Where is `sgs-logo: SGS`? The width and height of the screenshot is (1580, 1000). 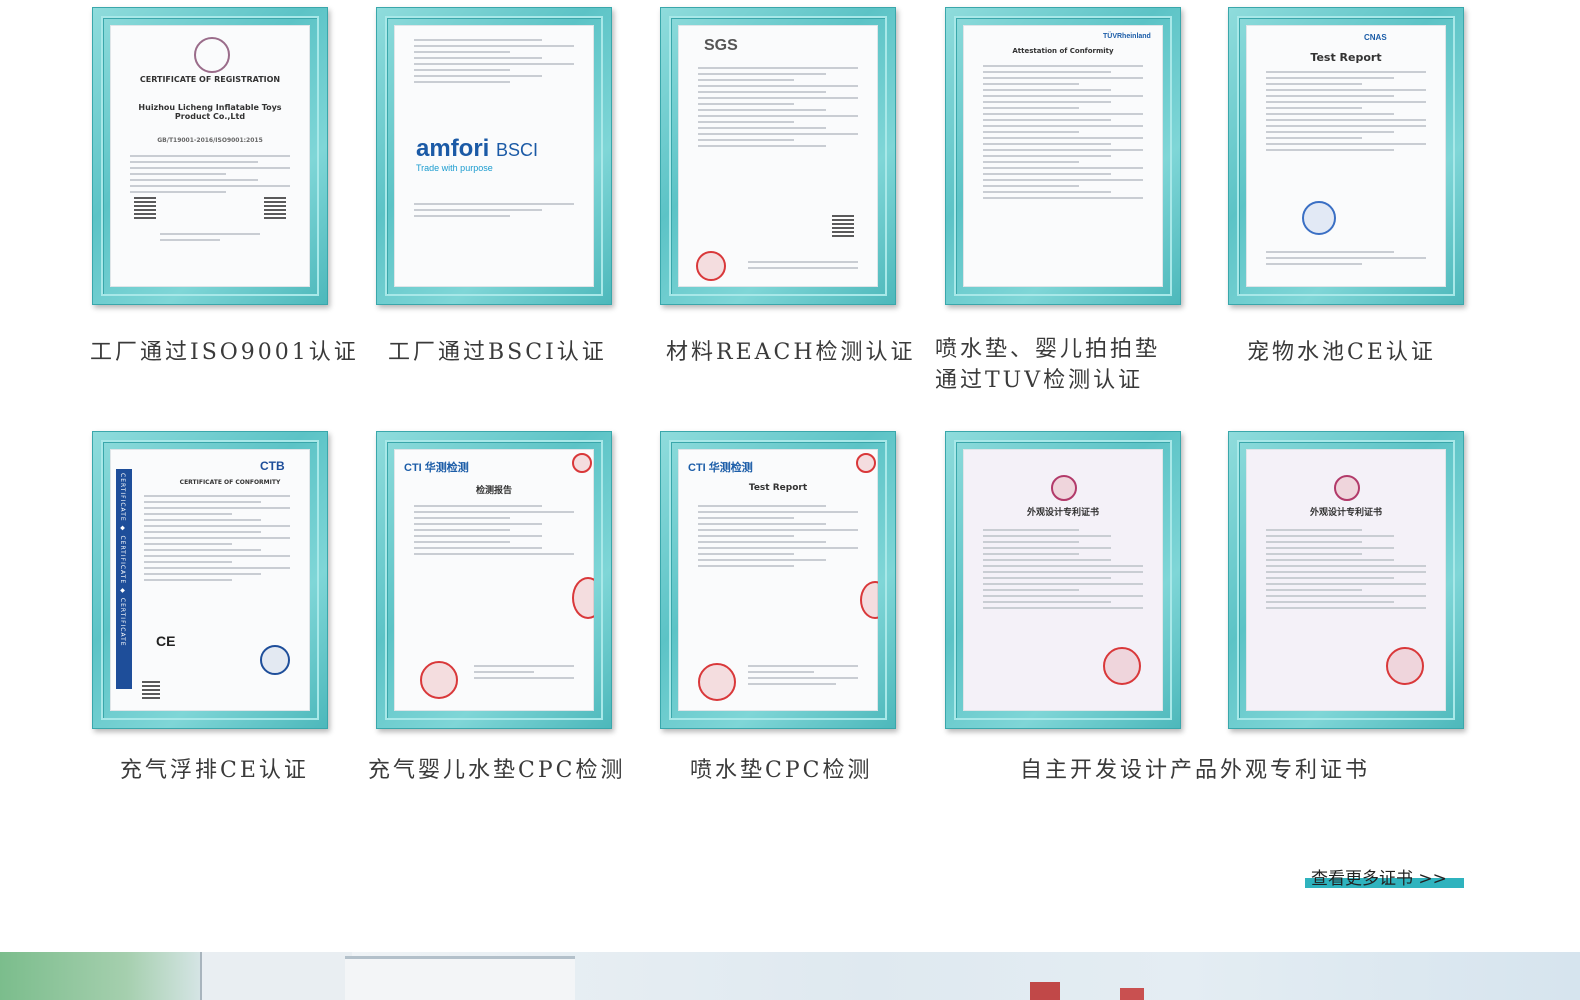 sgs-logo: SGS is located at coordinates (721, 45).